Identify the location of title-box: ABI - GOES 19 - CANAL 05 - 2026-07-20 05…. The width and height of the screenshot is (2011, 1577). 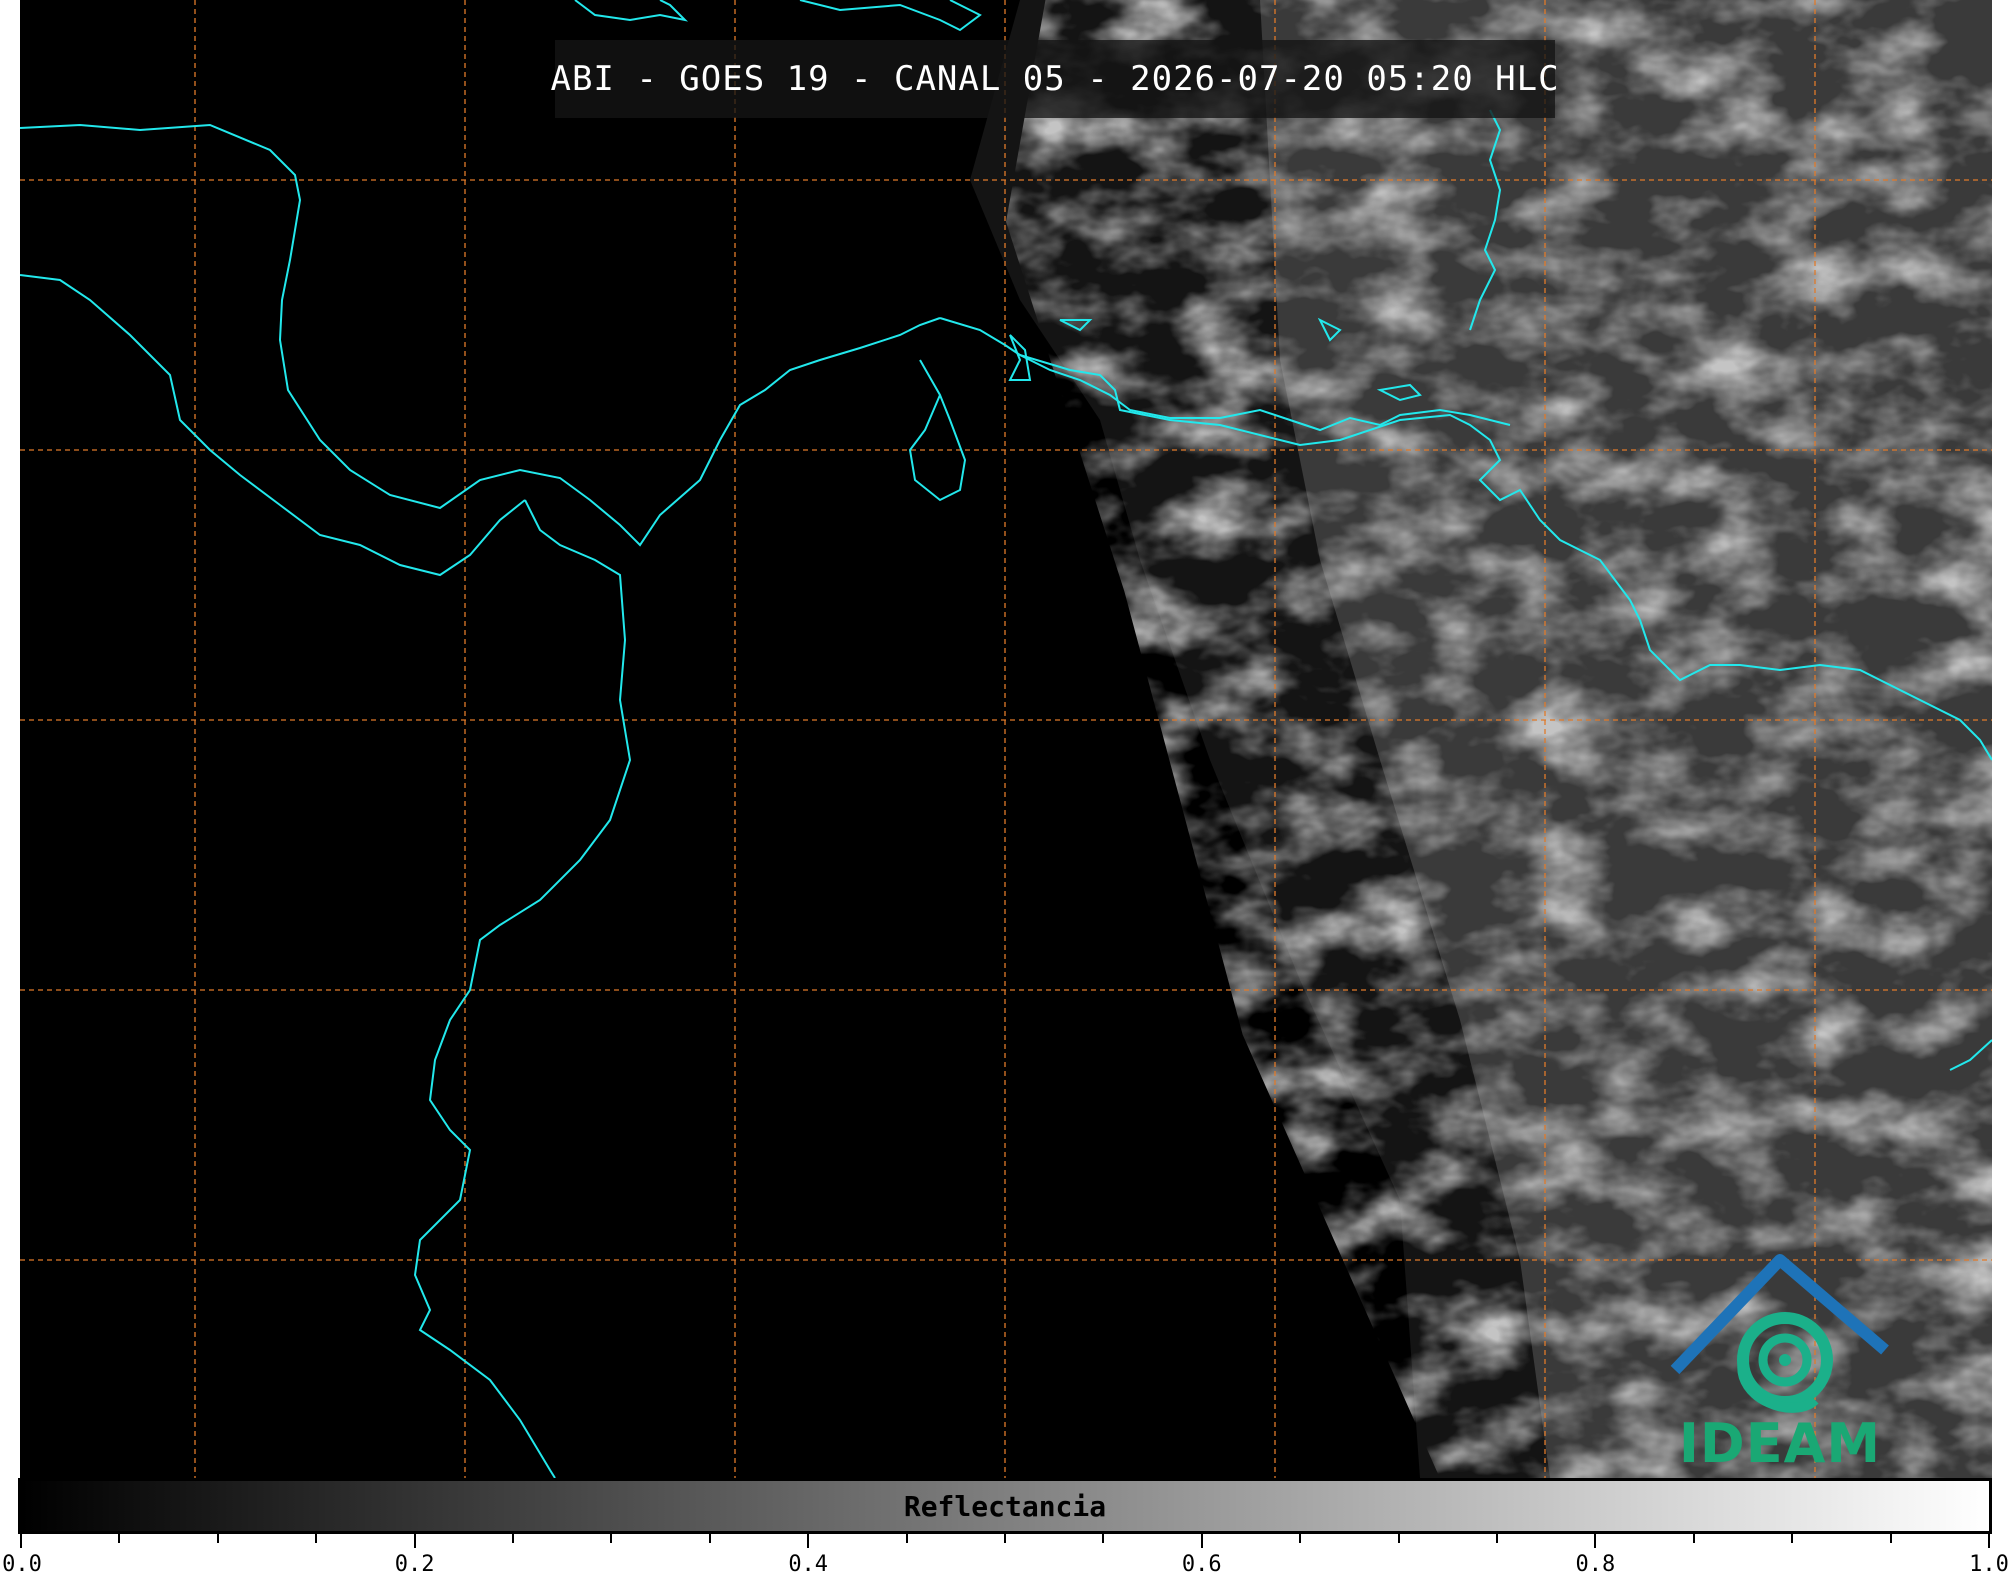
(1054, 79).